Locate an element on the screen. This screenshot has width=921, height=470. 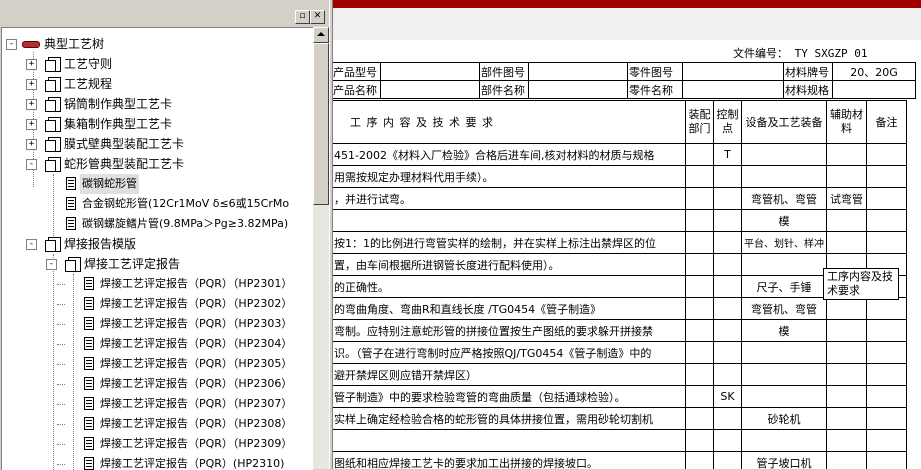
value-product-name is located at coordinates (430, 89).